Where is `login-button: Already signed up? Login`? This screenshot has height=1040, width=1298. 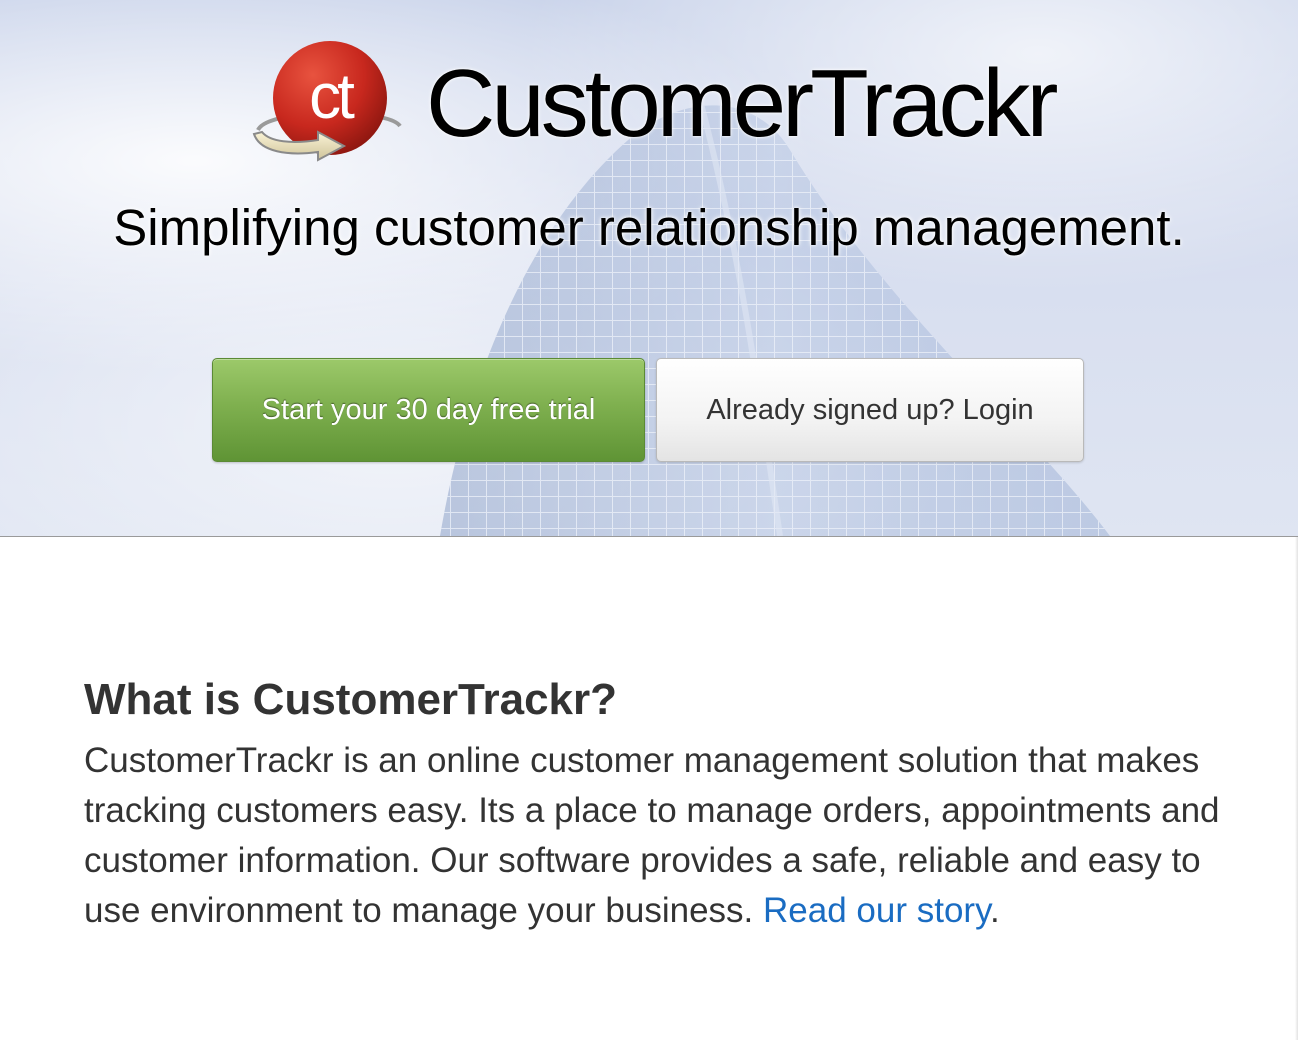
login-button: Already signed up? Login is located at coordinates (870, 410).